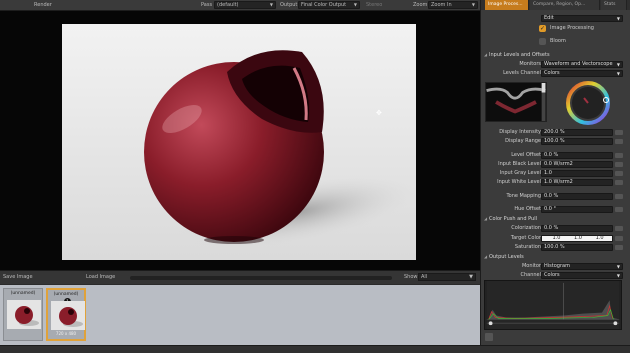 This screenshot has height=353, width=630. What do you see at coordinates (100, 277) in the screenshot?
I see `load-image-button: Load Image` at bounding box center [100, 277].